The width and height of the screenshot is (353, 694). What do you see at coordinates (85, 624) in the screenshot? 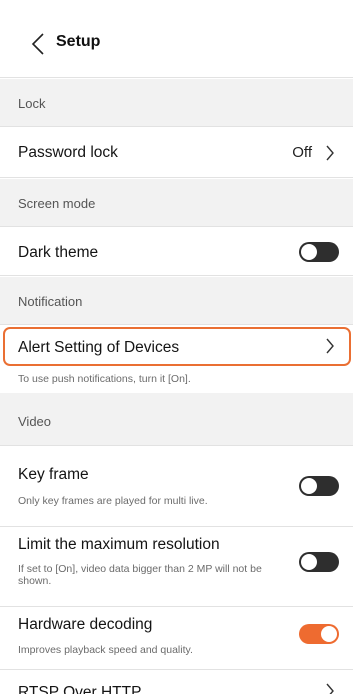
I see `hardware-decoding-label: Hardware decoding` at bounding box center [85, 624].